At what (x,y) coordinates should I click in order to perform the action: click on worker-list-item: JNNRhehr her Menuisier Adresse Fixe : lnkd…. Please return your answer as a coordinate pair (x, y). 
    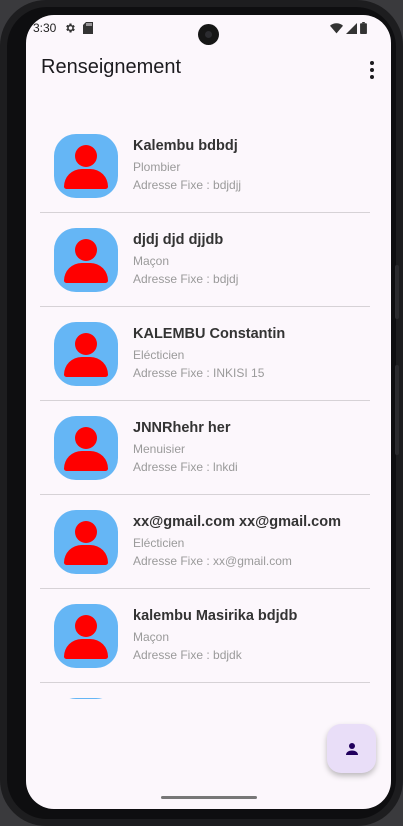
    Looking at the image, I should click on (205, 448).